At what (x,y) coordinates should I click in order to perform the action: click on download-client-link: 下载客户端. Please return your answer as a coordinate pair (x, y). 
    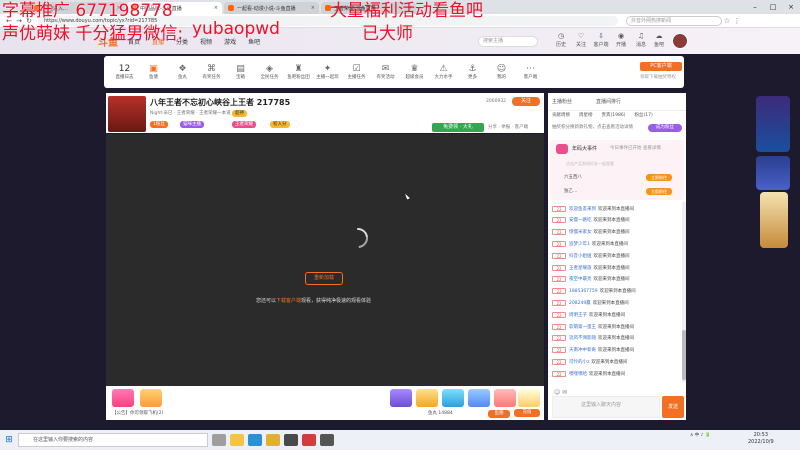
    Looking at the image, I should click on (288, 301).